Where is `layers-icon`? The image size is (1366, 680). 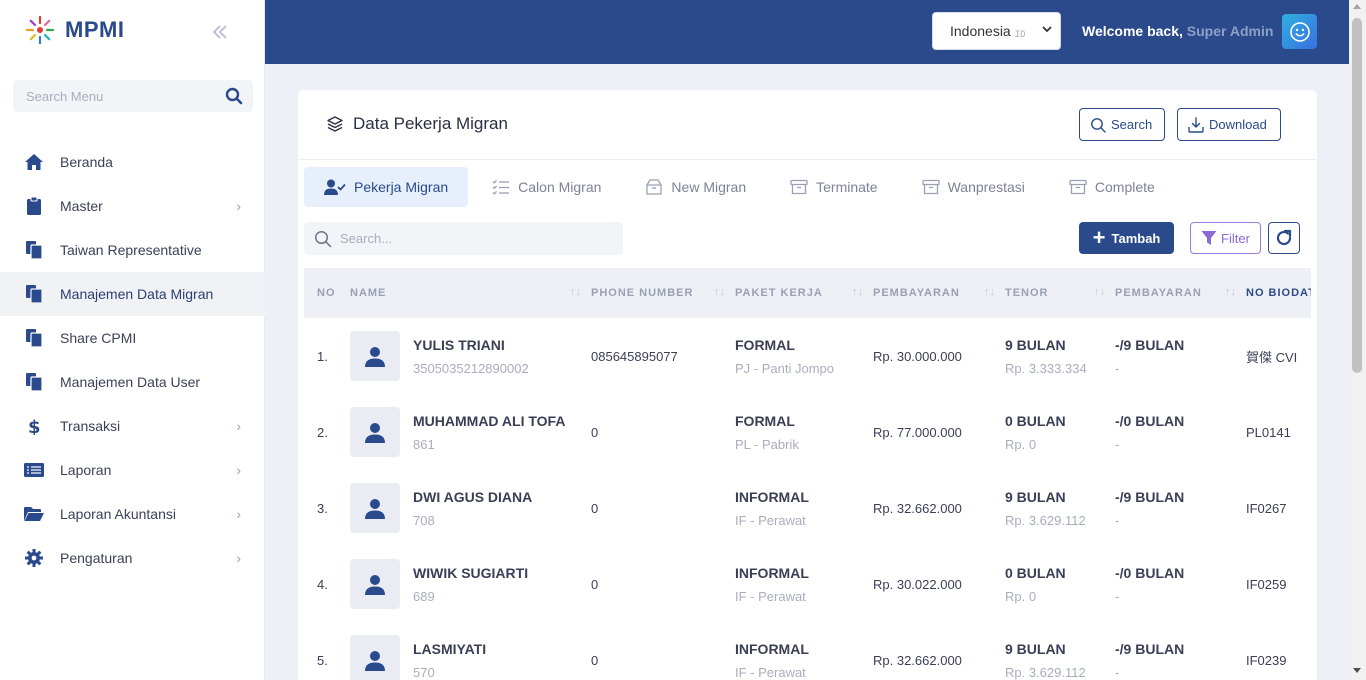
layers-icon is located at coordinates (335, 124).